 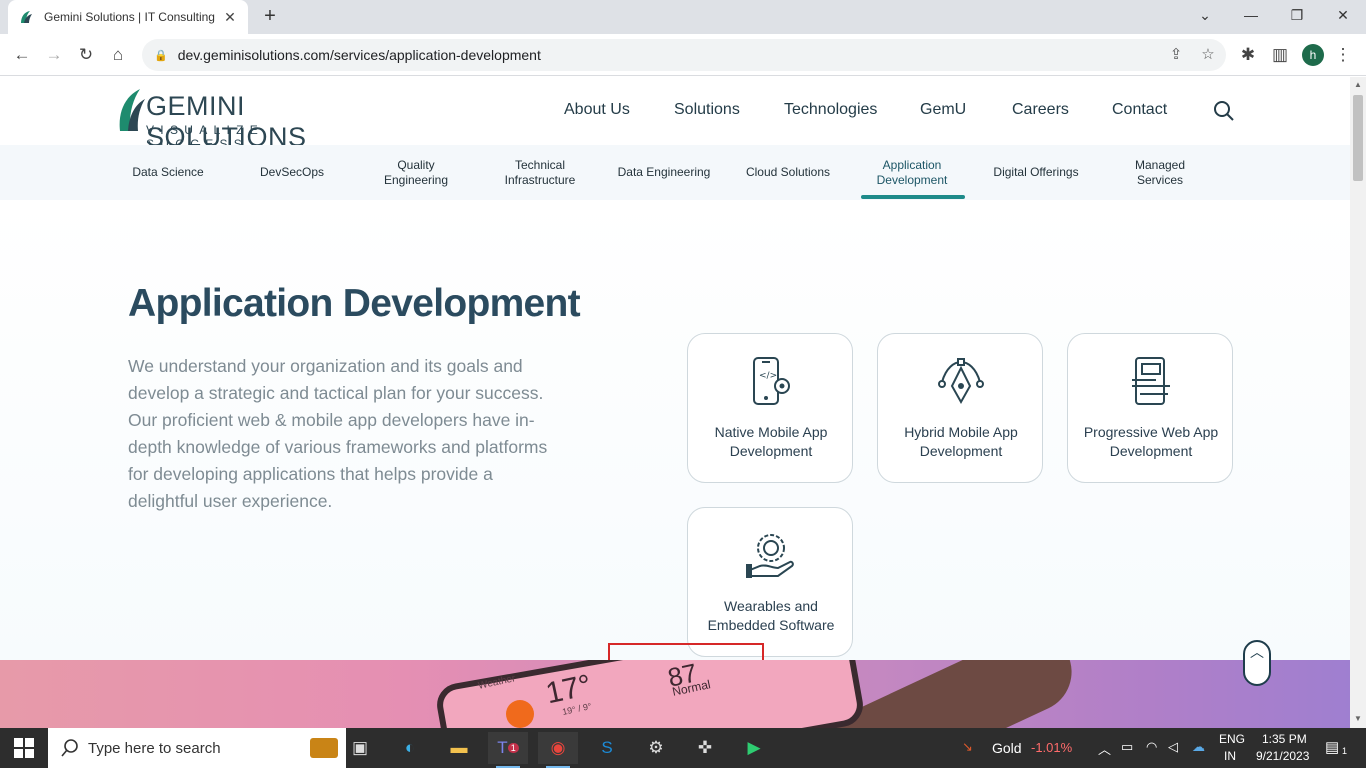 I want to click on subnav-devsecops: DevSecOps, so click(x=292, y=172).